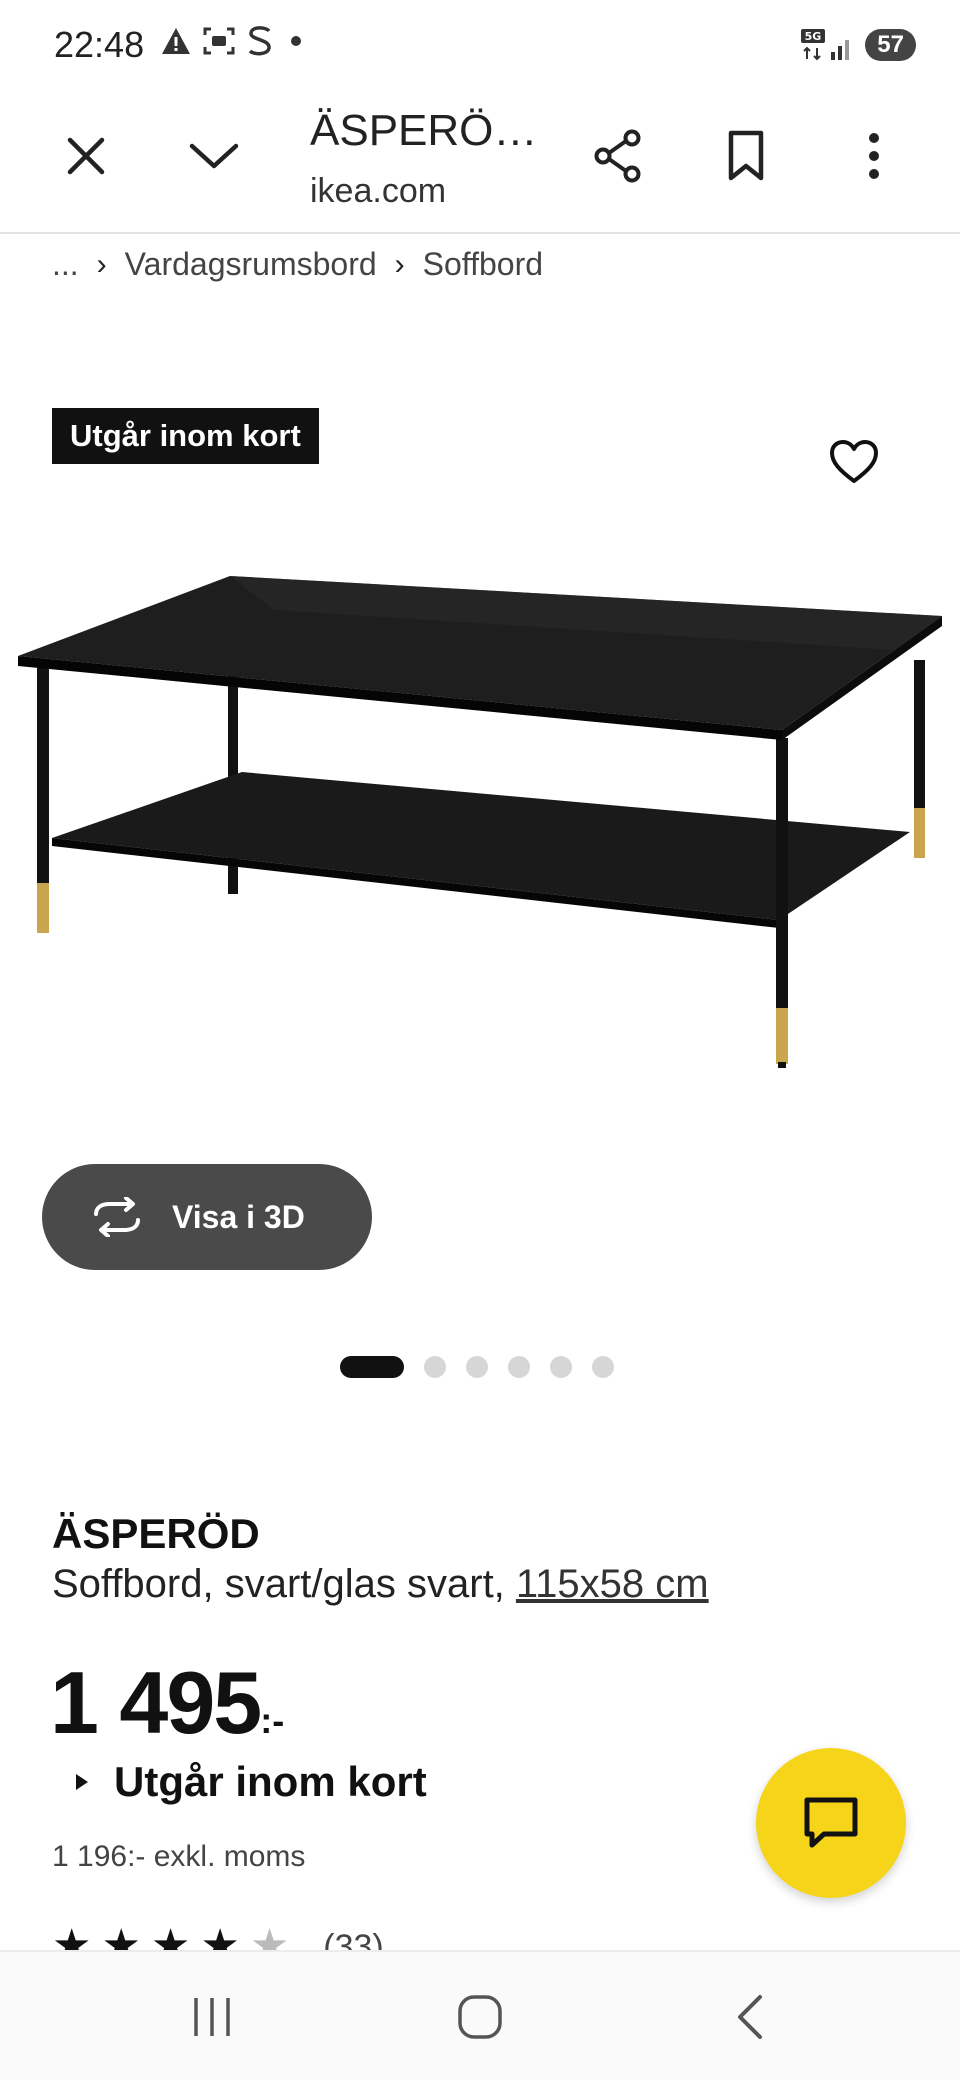 The height and width of the screenshot is (2080, 960). I want to click on close-tab-button, so click(86, 156).